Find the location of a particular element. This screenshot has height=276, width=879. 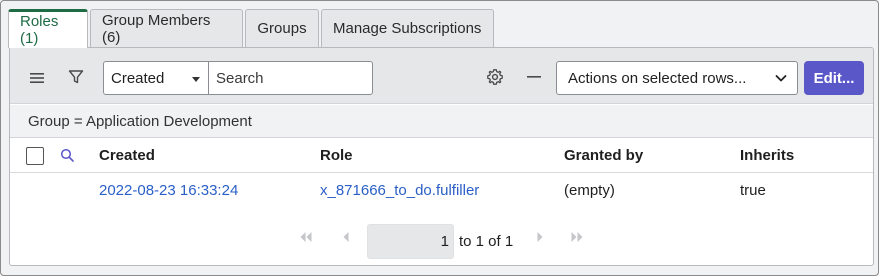

table-header-row: Created Role Granted by Inherits is located at coordinates (441, 156).